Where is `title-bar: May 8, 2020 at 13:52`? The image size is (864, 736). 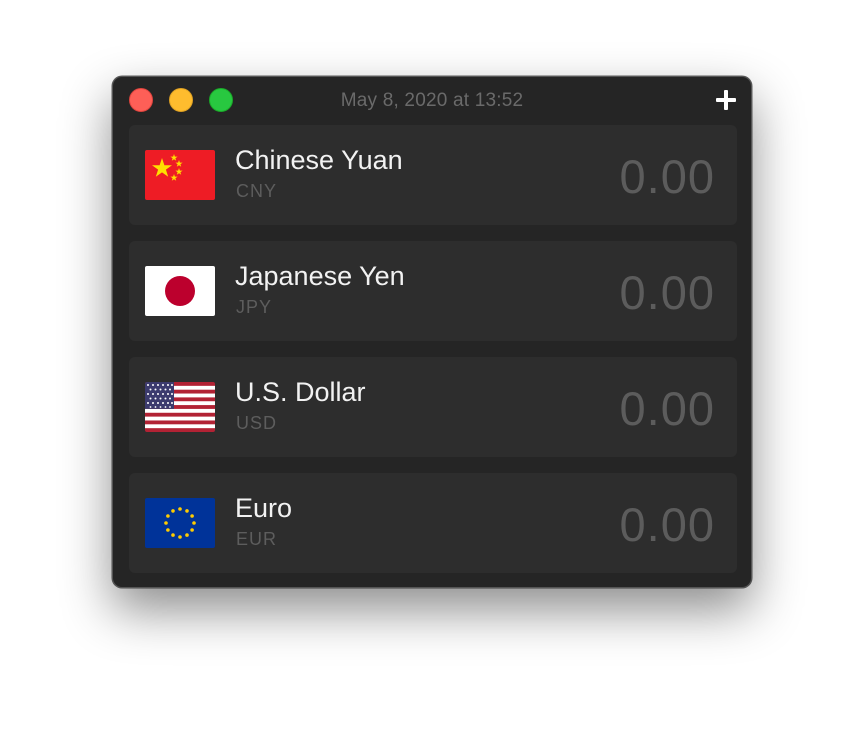
title-bar: May 8, 2020 at 13:52 is located at coordinates (432, 100).